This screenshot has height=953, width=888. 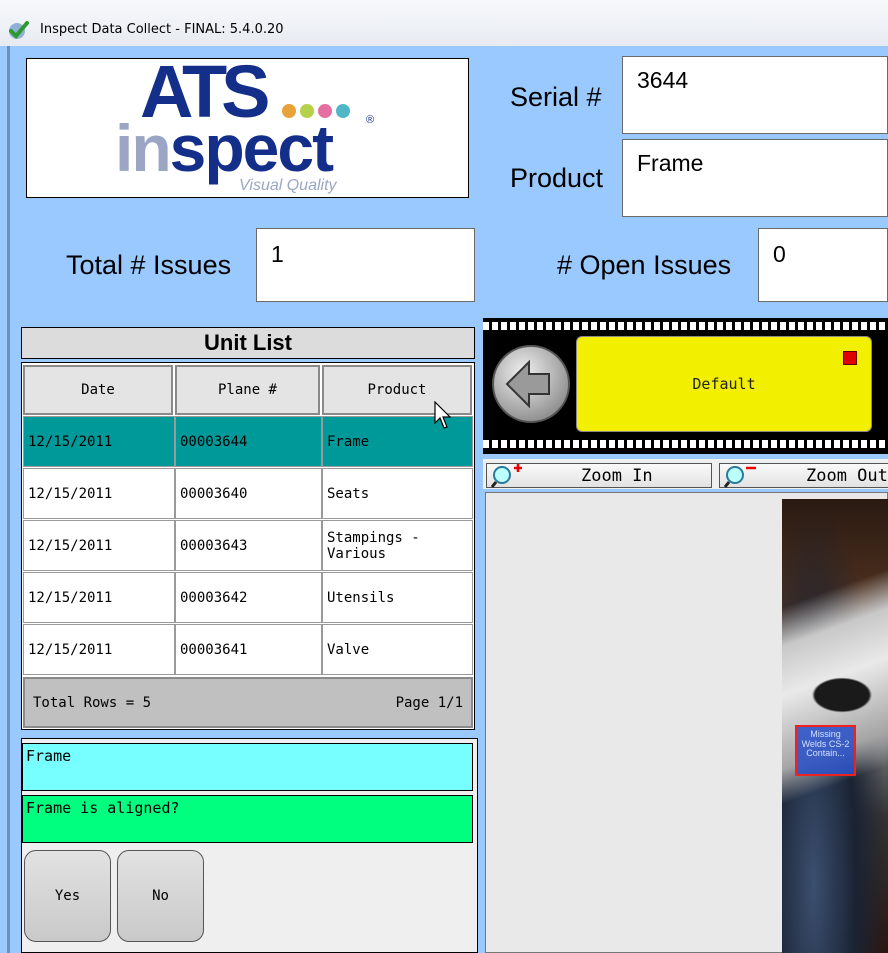 I want to click on cell-plane: 00003640, so click(x=248, y=493).